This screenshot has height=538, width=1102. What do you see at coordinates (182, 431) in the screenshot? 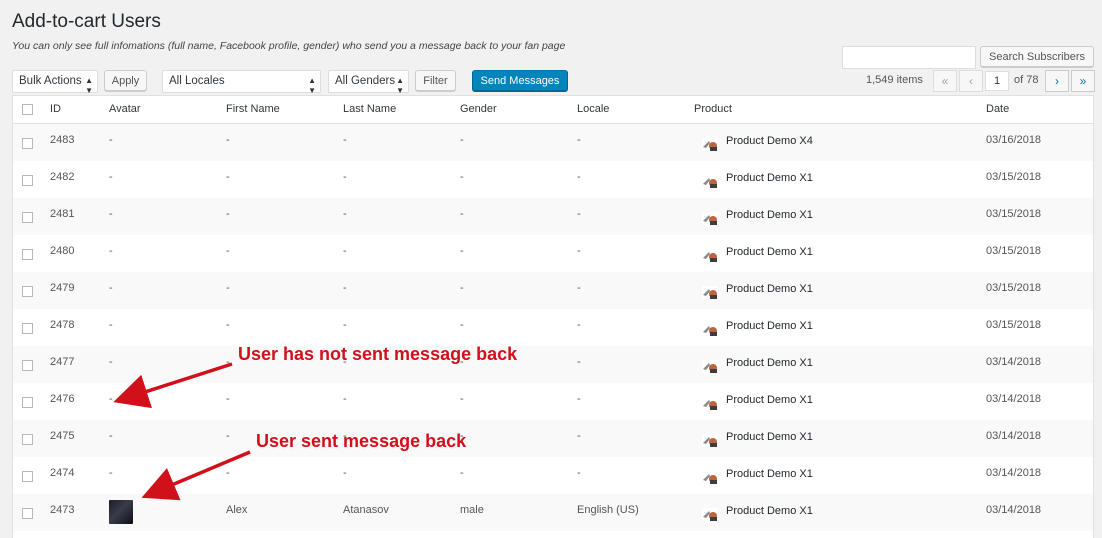
I see `annotation-arrows` at bounding box center [182, 431].